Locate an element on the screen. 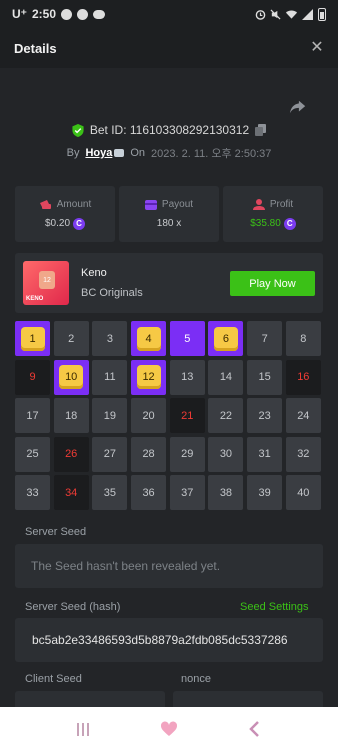 This screenshot has height=750, width=338. cell-number: 24 is located at coordinates (303, 415).